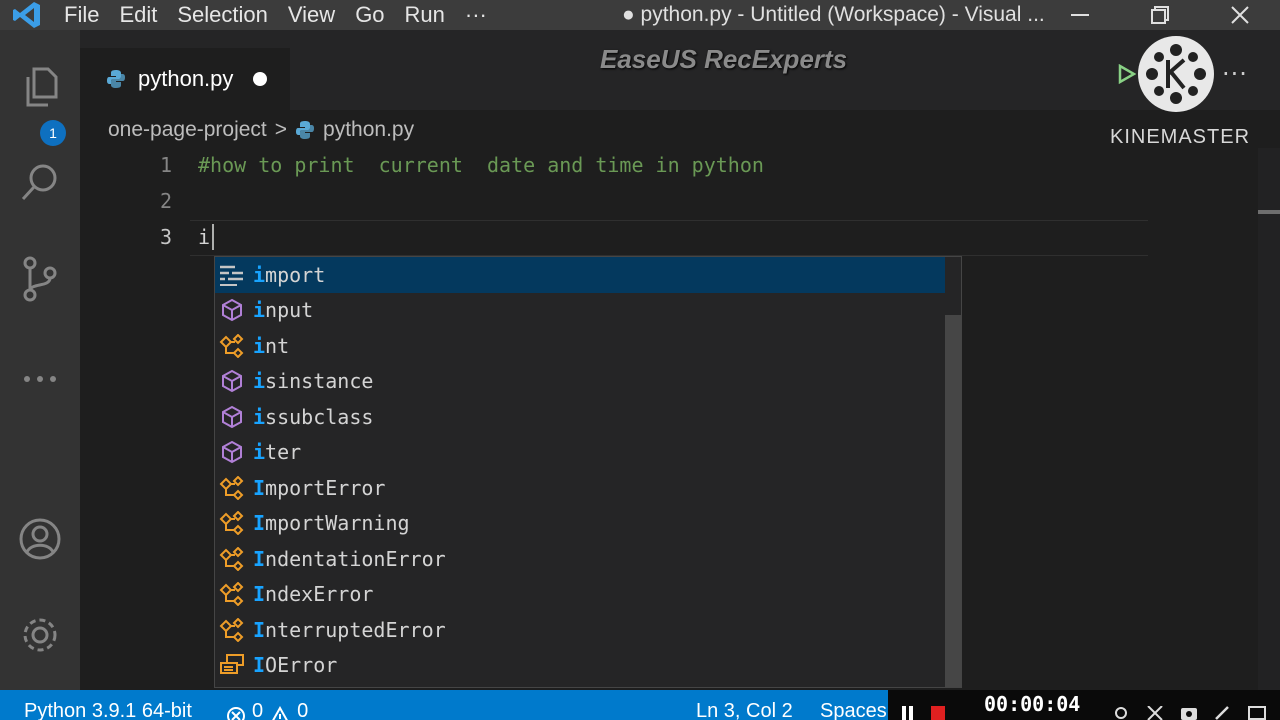 The width and height of the screenshot is (1280, 720). I want to click on minimize-button, so click(1080, 15).